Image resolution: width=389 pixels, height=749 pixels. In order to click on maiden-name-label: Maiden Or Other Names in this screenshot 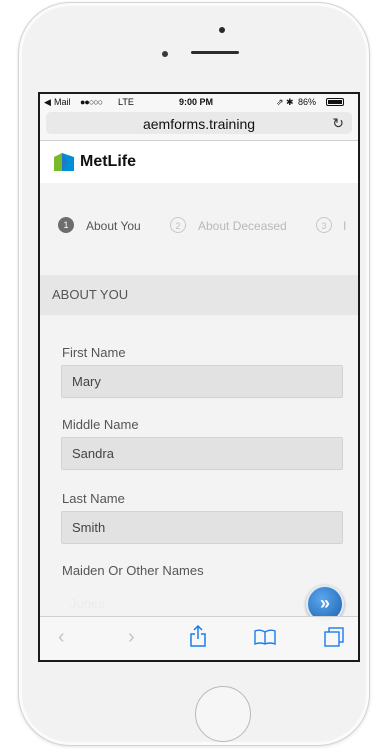, I will do `click(133, 570)`.